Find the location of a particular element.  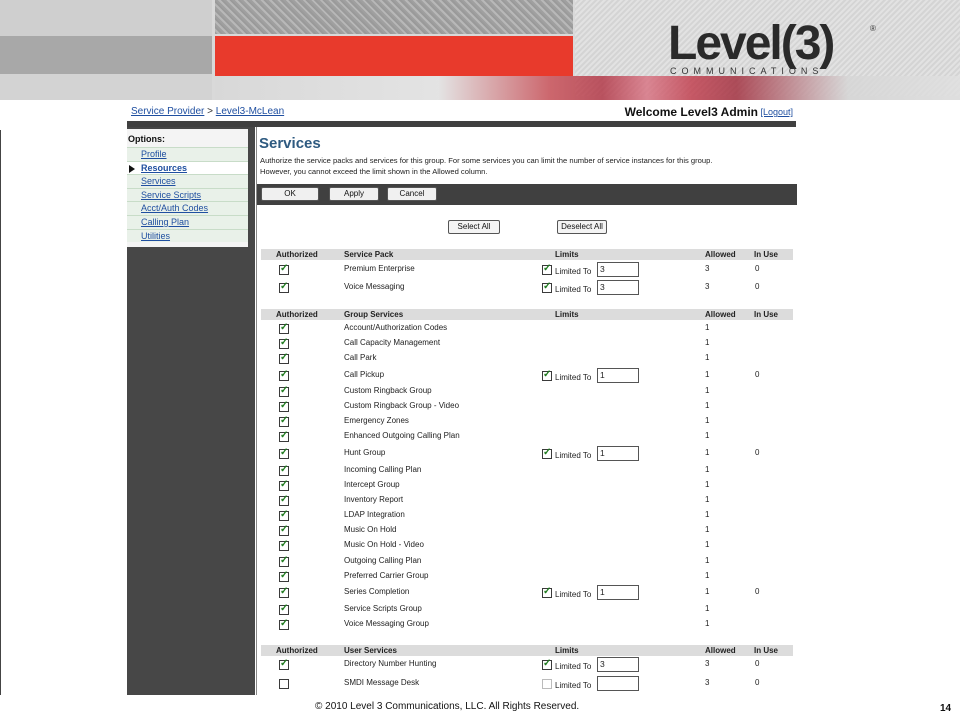

table-row: Voice Messaging Group 1 is located at coordinates (527, 625).